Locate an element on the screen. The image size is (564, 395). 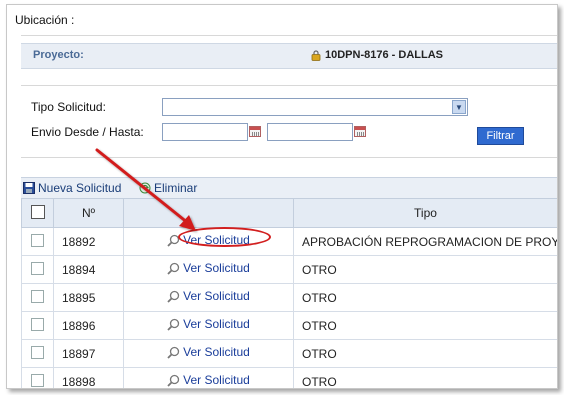
table-row: 18895 Ver Solicitud OTRO is located at coordinates (289, 297).